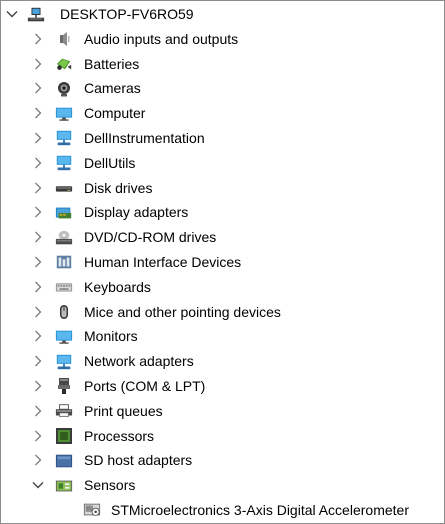  What do you see at coordinates (222, 64) in the screenshot?
I see `tree-item-batteries: Batteries` at bounding box center [222, 64].